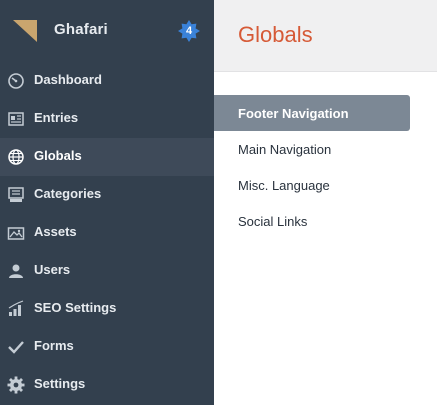 The width and height of the screenshot is (437, 405). What do you see at coordinates (75, 307) in the screenshot?
I see `sidebar-item-label: SEO Settings` at bounding box center [75, 307].